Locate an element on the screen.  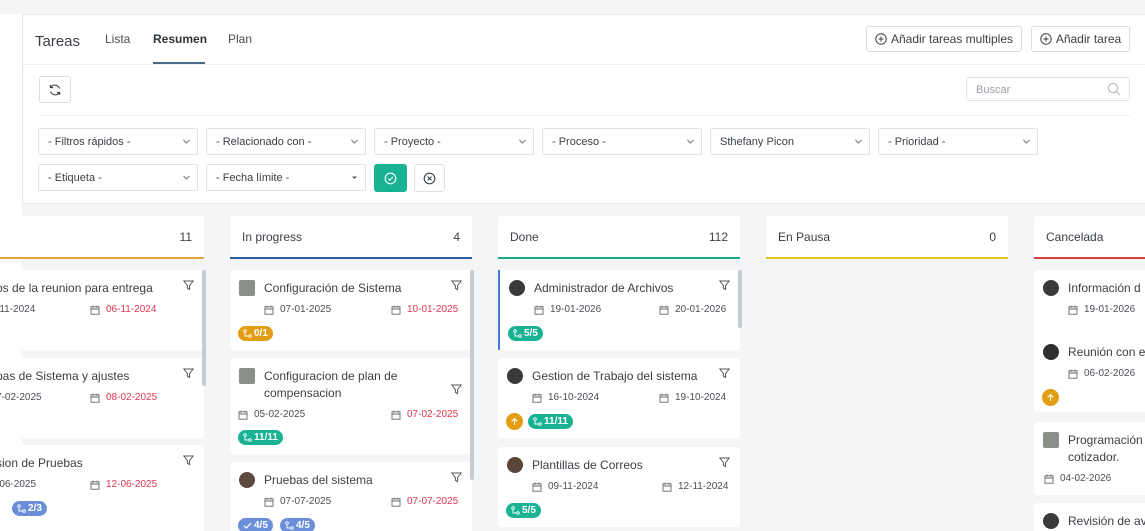
badge-text: 2/3 is located at coordinates (35, 508).